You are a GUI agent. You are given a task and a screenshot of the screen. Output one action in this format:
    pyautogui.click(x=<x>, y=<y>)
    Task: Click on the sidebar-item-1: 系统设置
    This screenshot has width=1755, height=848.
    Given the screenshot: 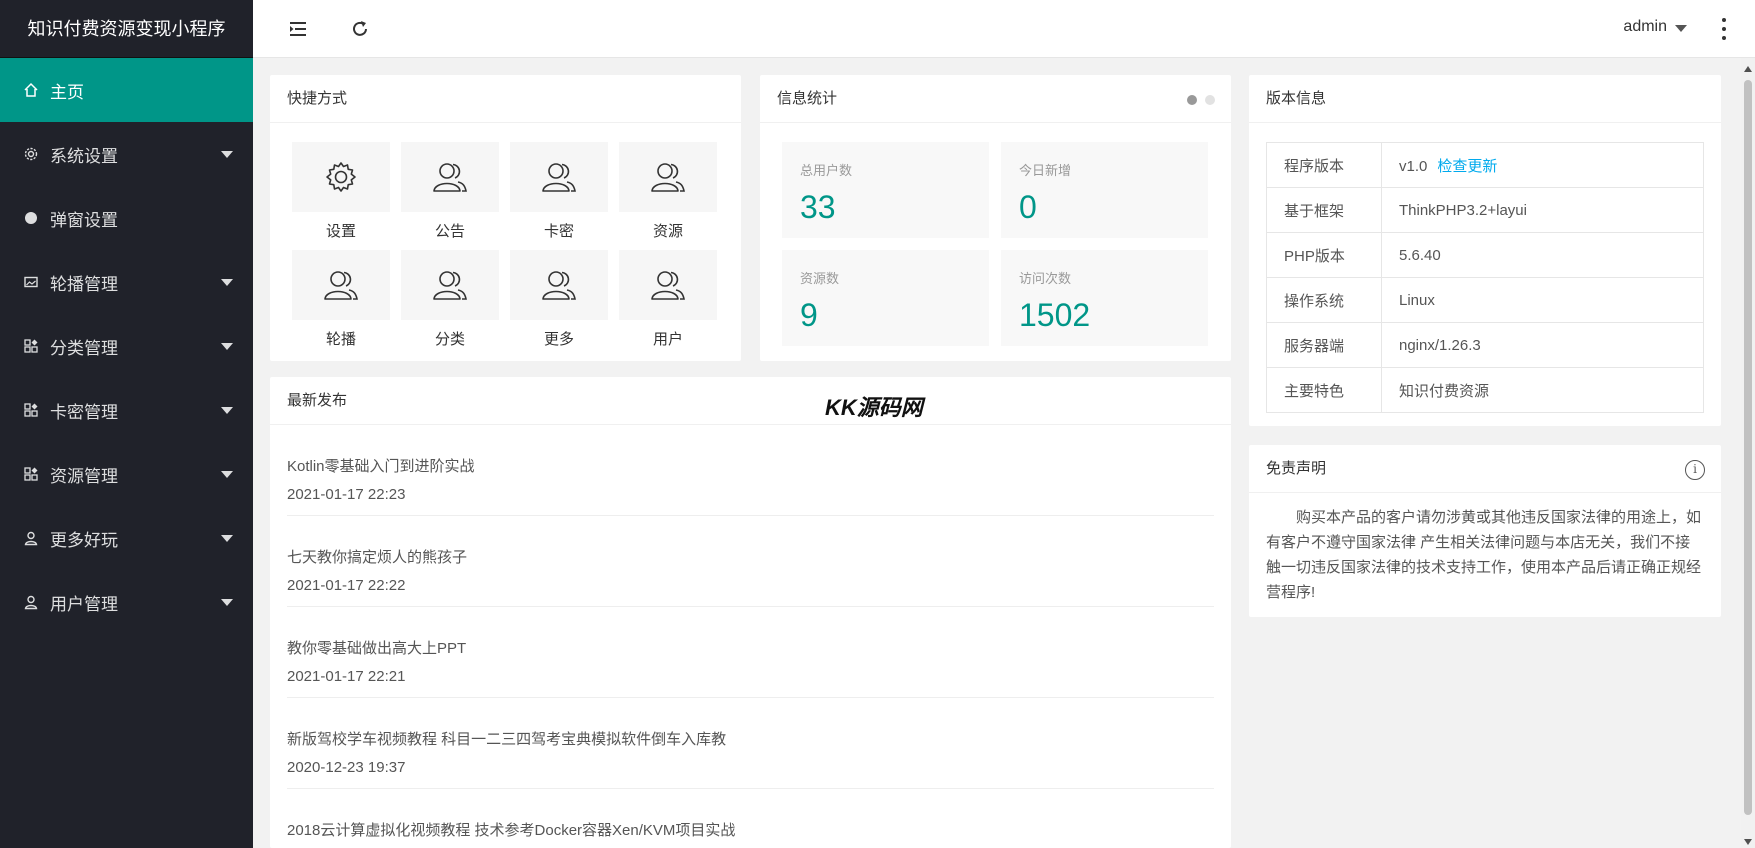 What is the action you would take?
    pyautogui.click(x=126, y=154)
    